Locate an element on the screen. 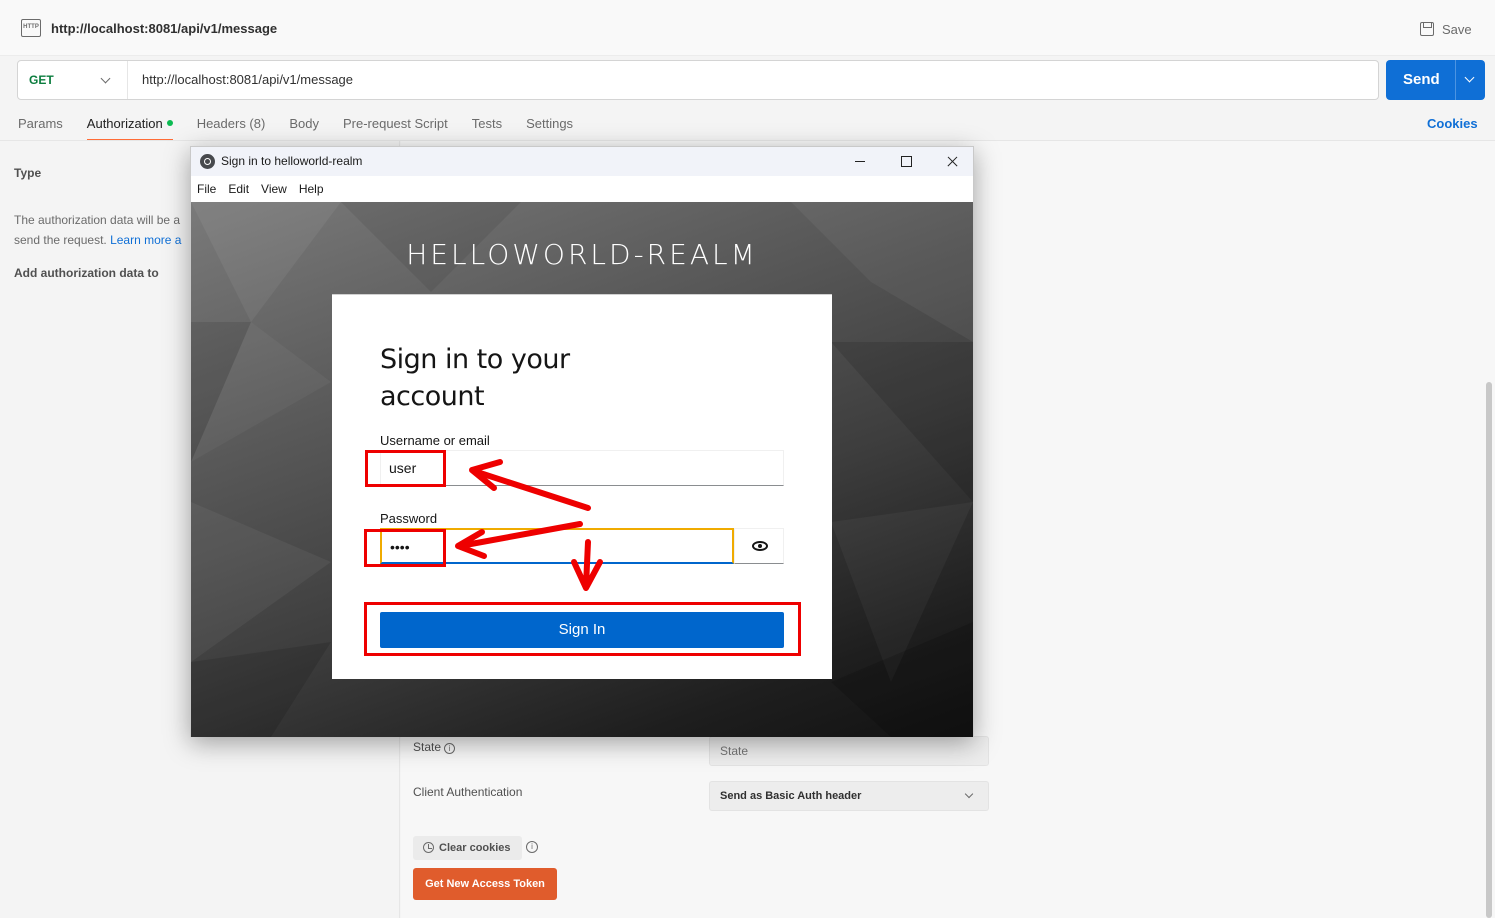 This screenshot has height=918, width=1495. username-label: Username or email is located at coordinates (435, 440).